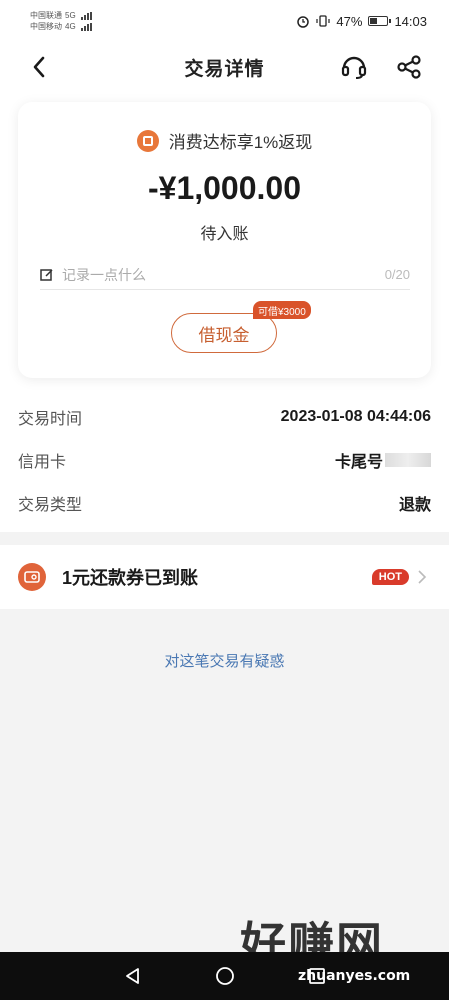  Describe the element at coordinates (424, 577) in the screenshot. I see `chevron-right-icon` at that location.